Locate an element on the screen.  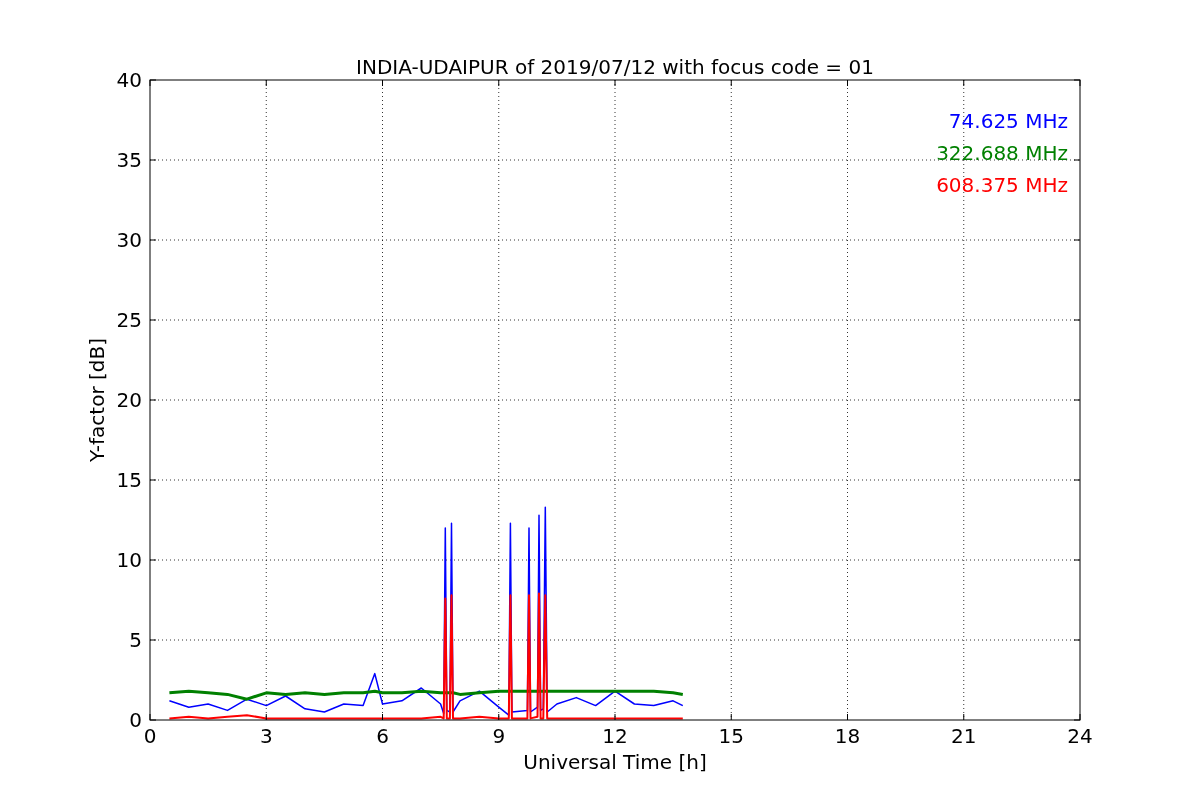
tick-label: 30 is located at coordinates (129, 240).